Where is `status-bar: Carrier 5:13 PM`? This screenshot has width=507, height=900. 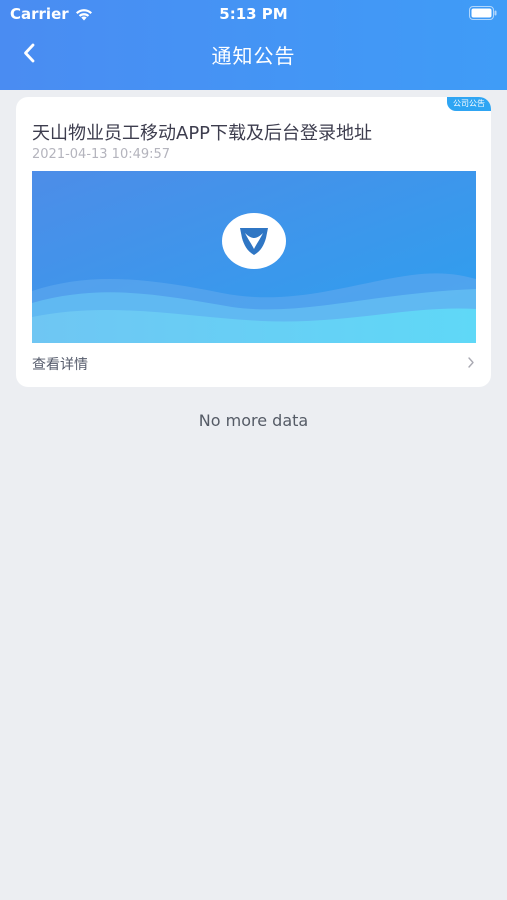 status-bar: Carrier 5:13 PM is located at coordinates (253, 14).